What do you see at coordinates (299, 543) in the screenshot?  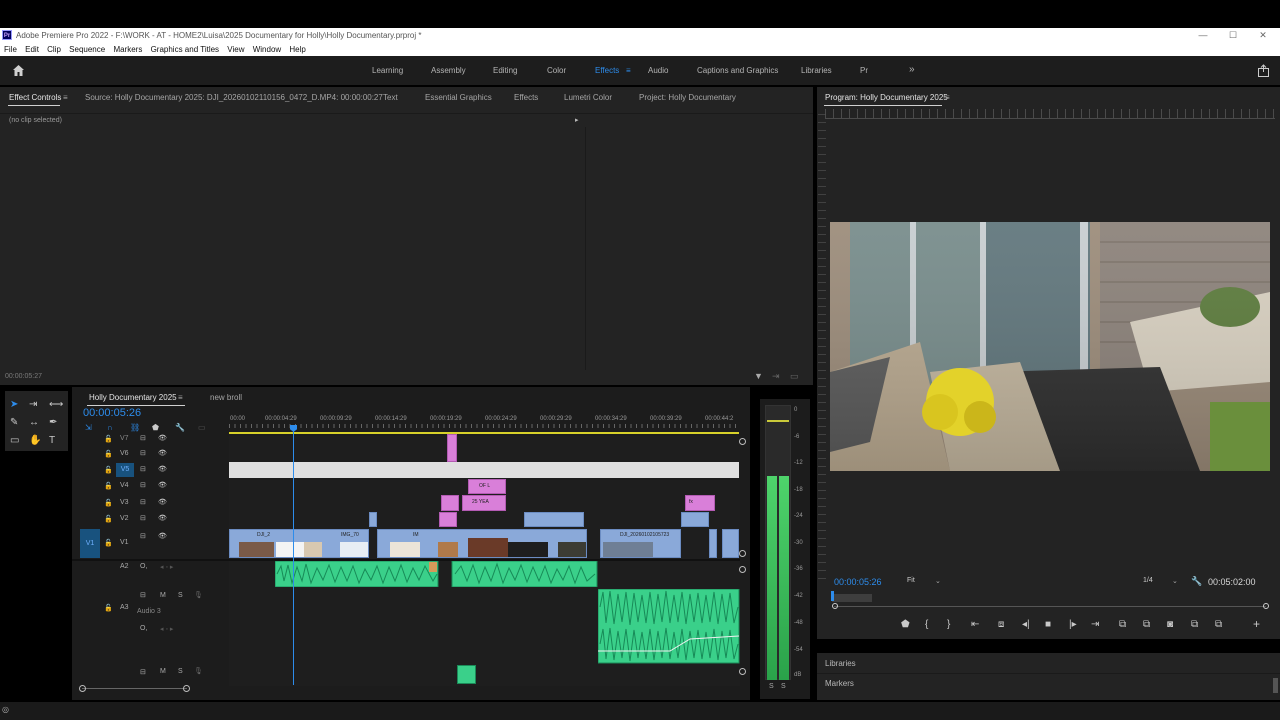 I see `video-clip: DJI_2 IMG_70` at bounding box center [299, 543].